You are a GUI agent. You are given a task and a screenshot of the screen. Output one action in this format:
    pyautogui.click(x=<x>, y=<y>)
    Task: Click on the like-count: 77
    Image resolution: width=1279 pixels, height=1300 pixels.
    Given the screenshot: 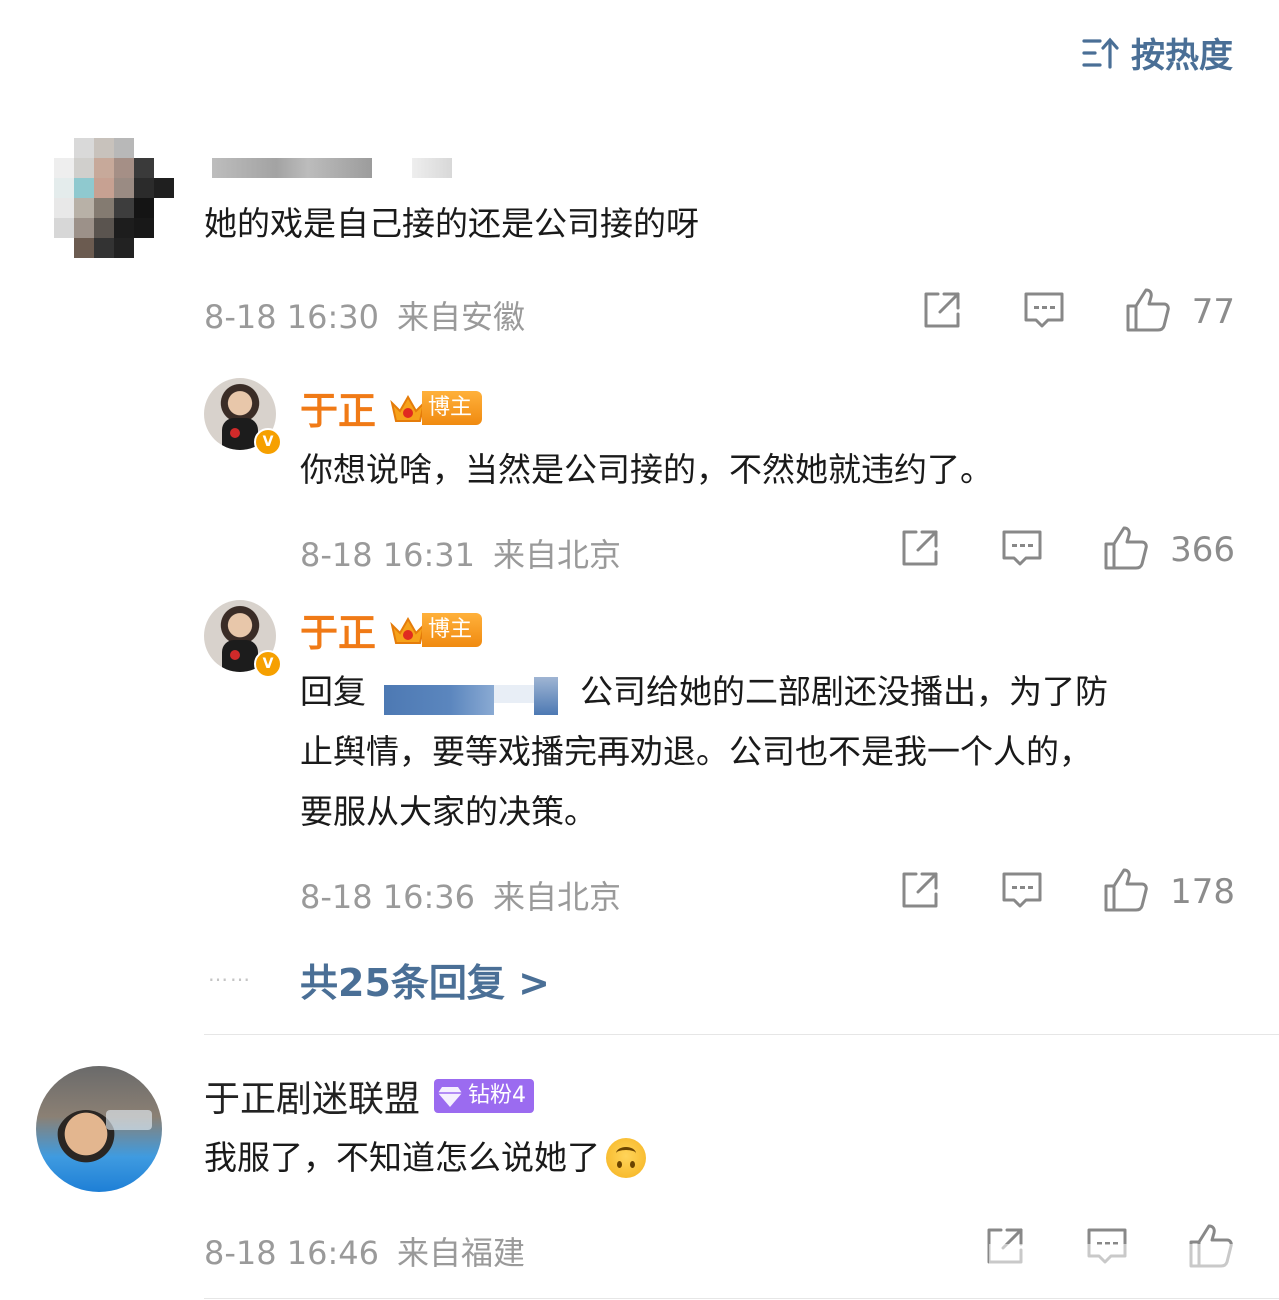 What is the action you would take?
    pyautogui.click(x=1213, y=312)
    